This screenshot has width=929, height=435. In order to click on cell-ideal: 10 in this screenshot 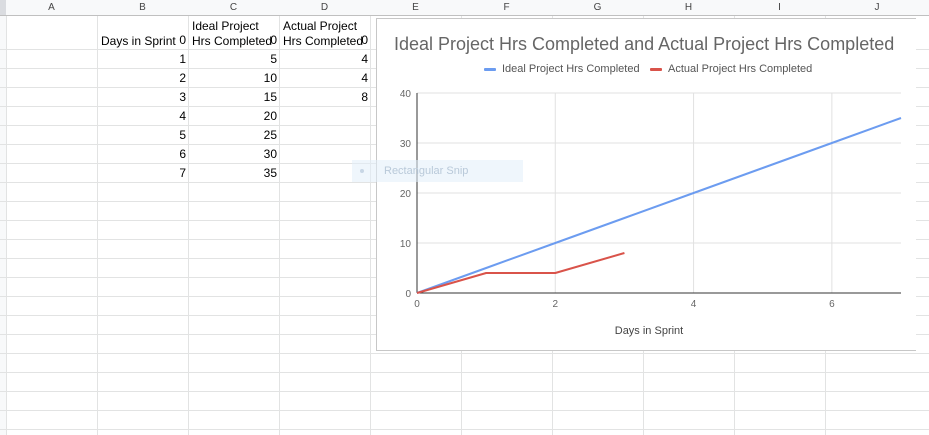, I will do `click(237, 78)`.